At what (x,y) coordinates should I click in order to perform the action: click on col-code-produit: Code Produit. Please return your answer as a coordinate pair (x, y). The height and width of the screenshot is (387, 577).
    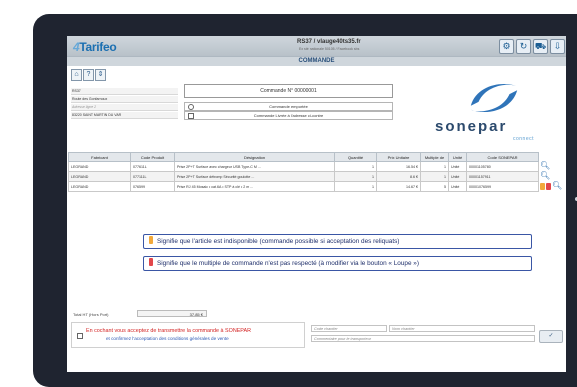
    Looking at the image, I should click on (152, 157).